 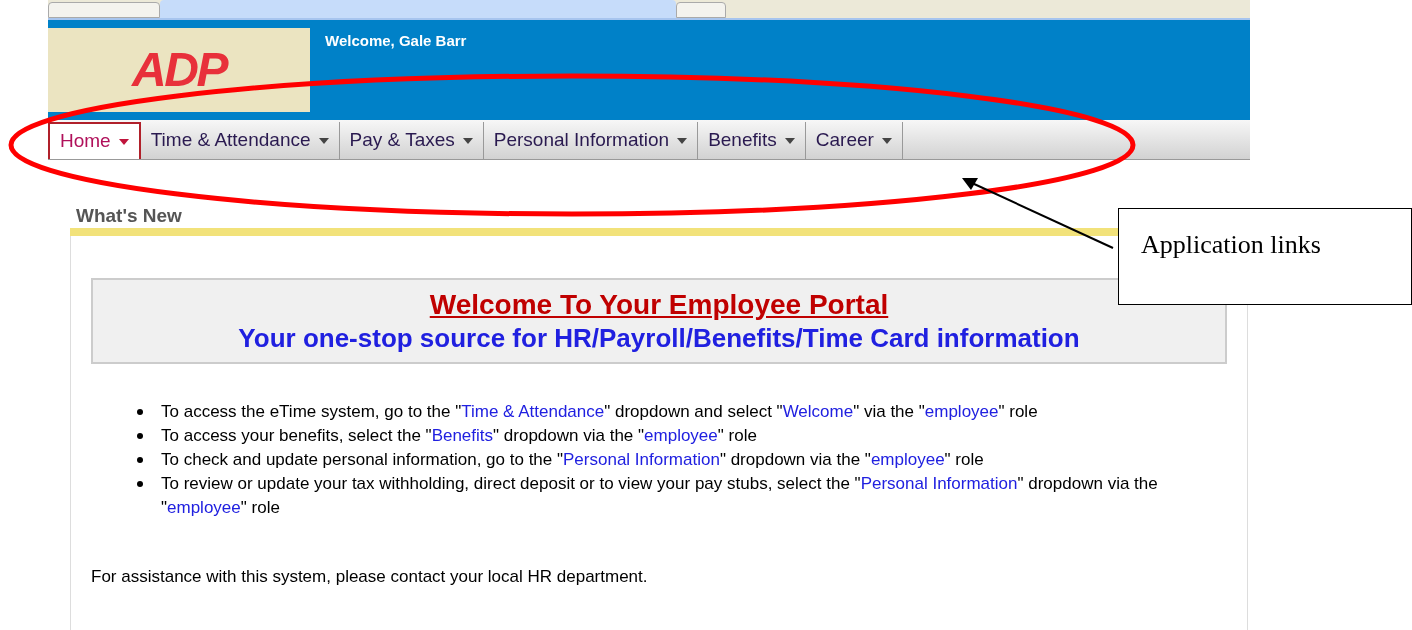 What do you see at coordinates (1231, 244) in the screenshot?
I see `callout-text: Application links` at bounding box center [1231, 244].